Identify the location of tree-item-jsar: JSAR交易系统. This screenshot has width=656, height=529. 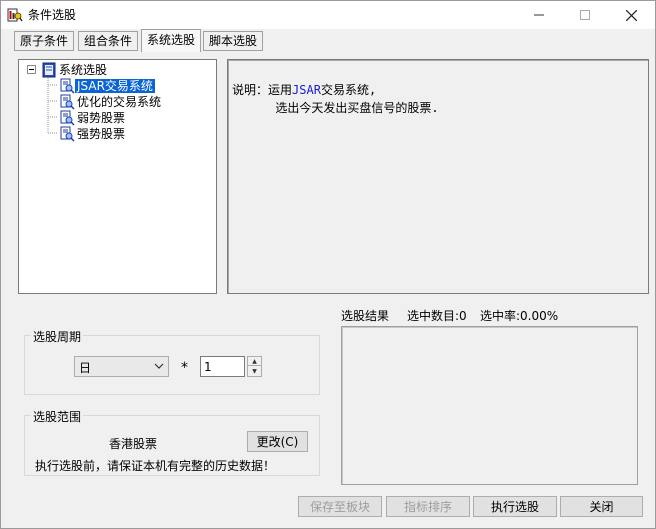
(107, 86).